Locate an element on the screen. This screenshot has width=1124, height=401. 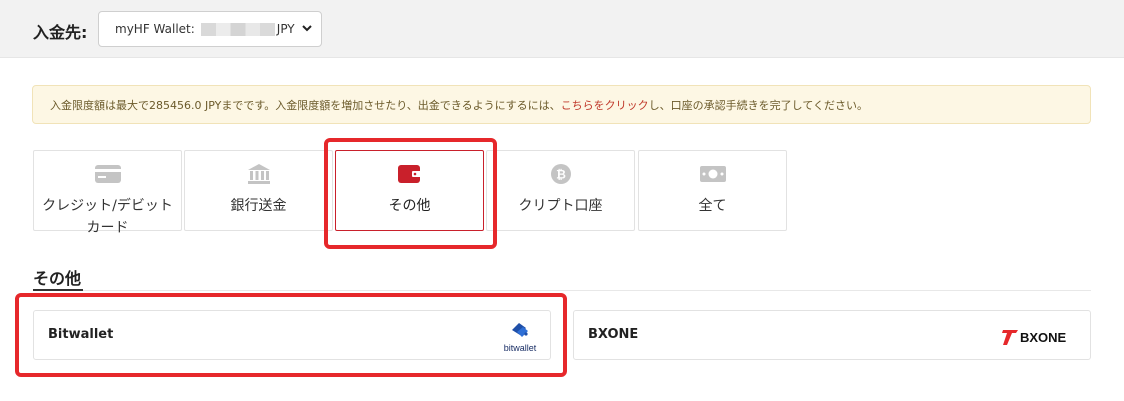
notice-text-after: し、口座の承認手続きを完了してください。 is located at coordinates (758, 105).